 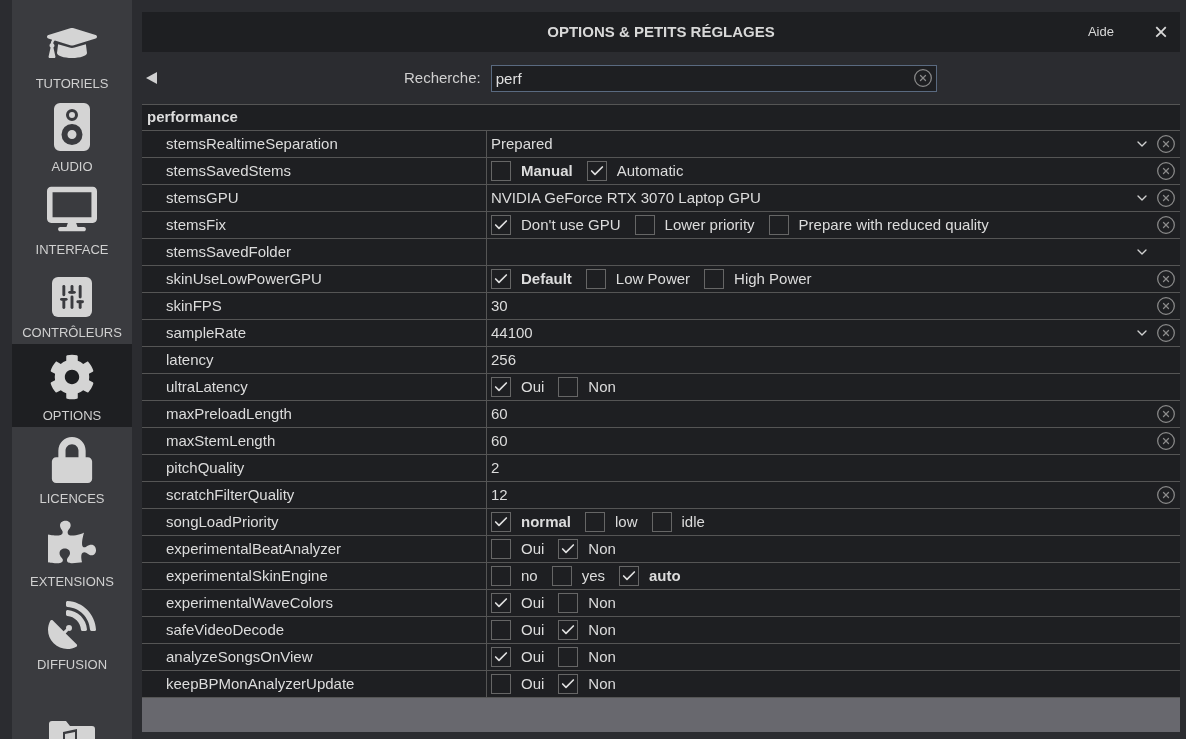 What do you see at coordinates (72, 376) in the screenshot?
I see `gear-icon` at bounding box center [72, 376].